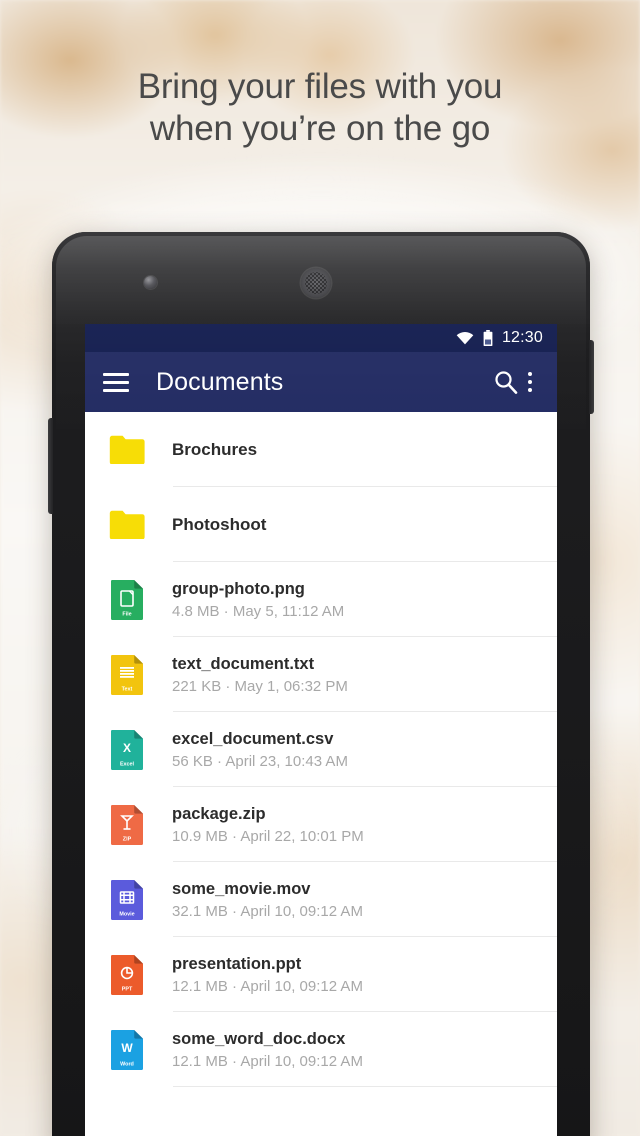 This screenshot has height=1136, width=640. Describe the element at coordinates (488, 338) in the screenshot. I see `battery-icon` at that location.